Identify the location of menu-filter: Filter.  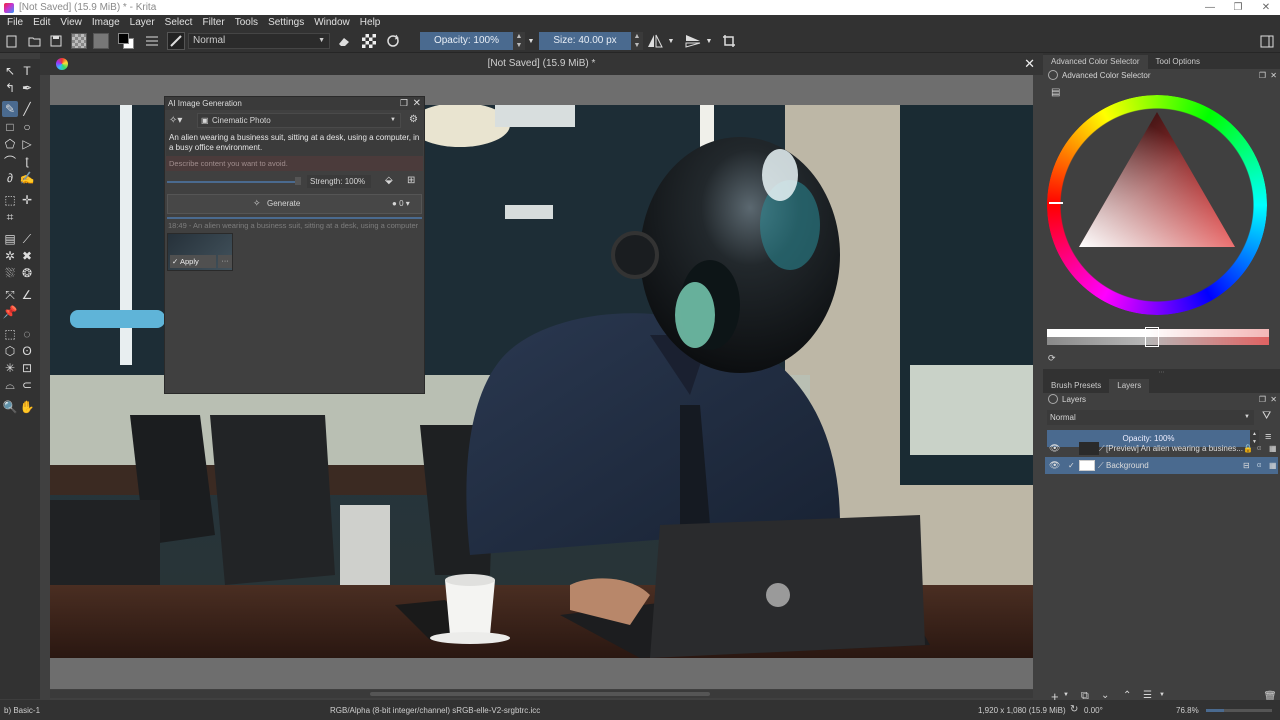
(213, 22).